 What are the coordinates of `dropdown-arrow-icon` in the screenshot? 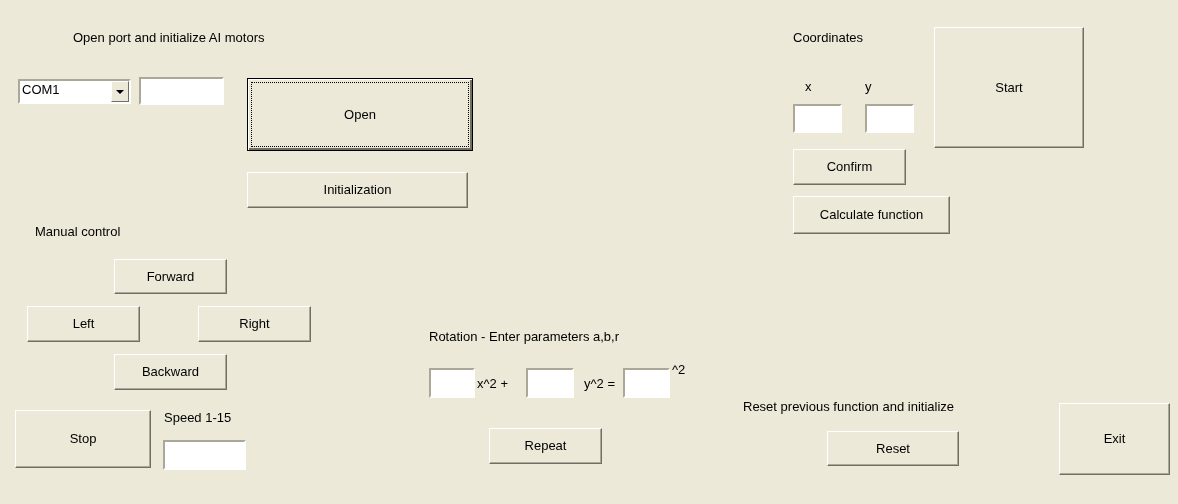 It's located at (120, 91).